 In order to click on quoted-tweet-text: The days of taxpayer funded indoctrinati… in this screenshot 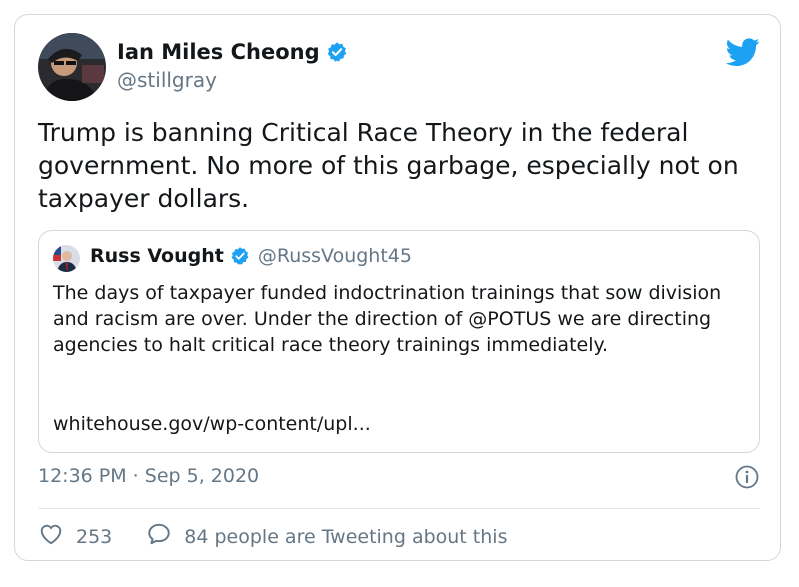, I will do `click(387, 319)`.